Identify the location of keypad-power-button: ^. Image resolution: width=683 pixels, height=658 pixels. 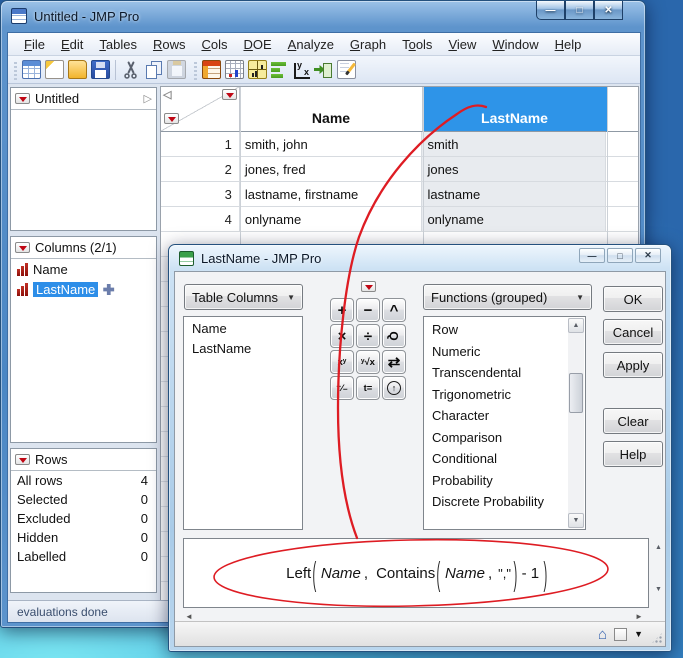
(394, 310).